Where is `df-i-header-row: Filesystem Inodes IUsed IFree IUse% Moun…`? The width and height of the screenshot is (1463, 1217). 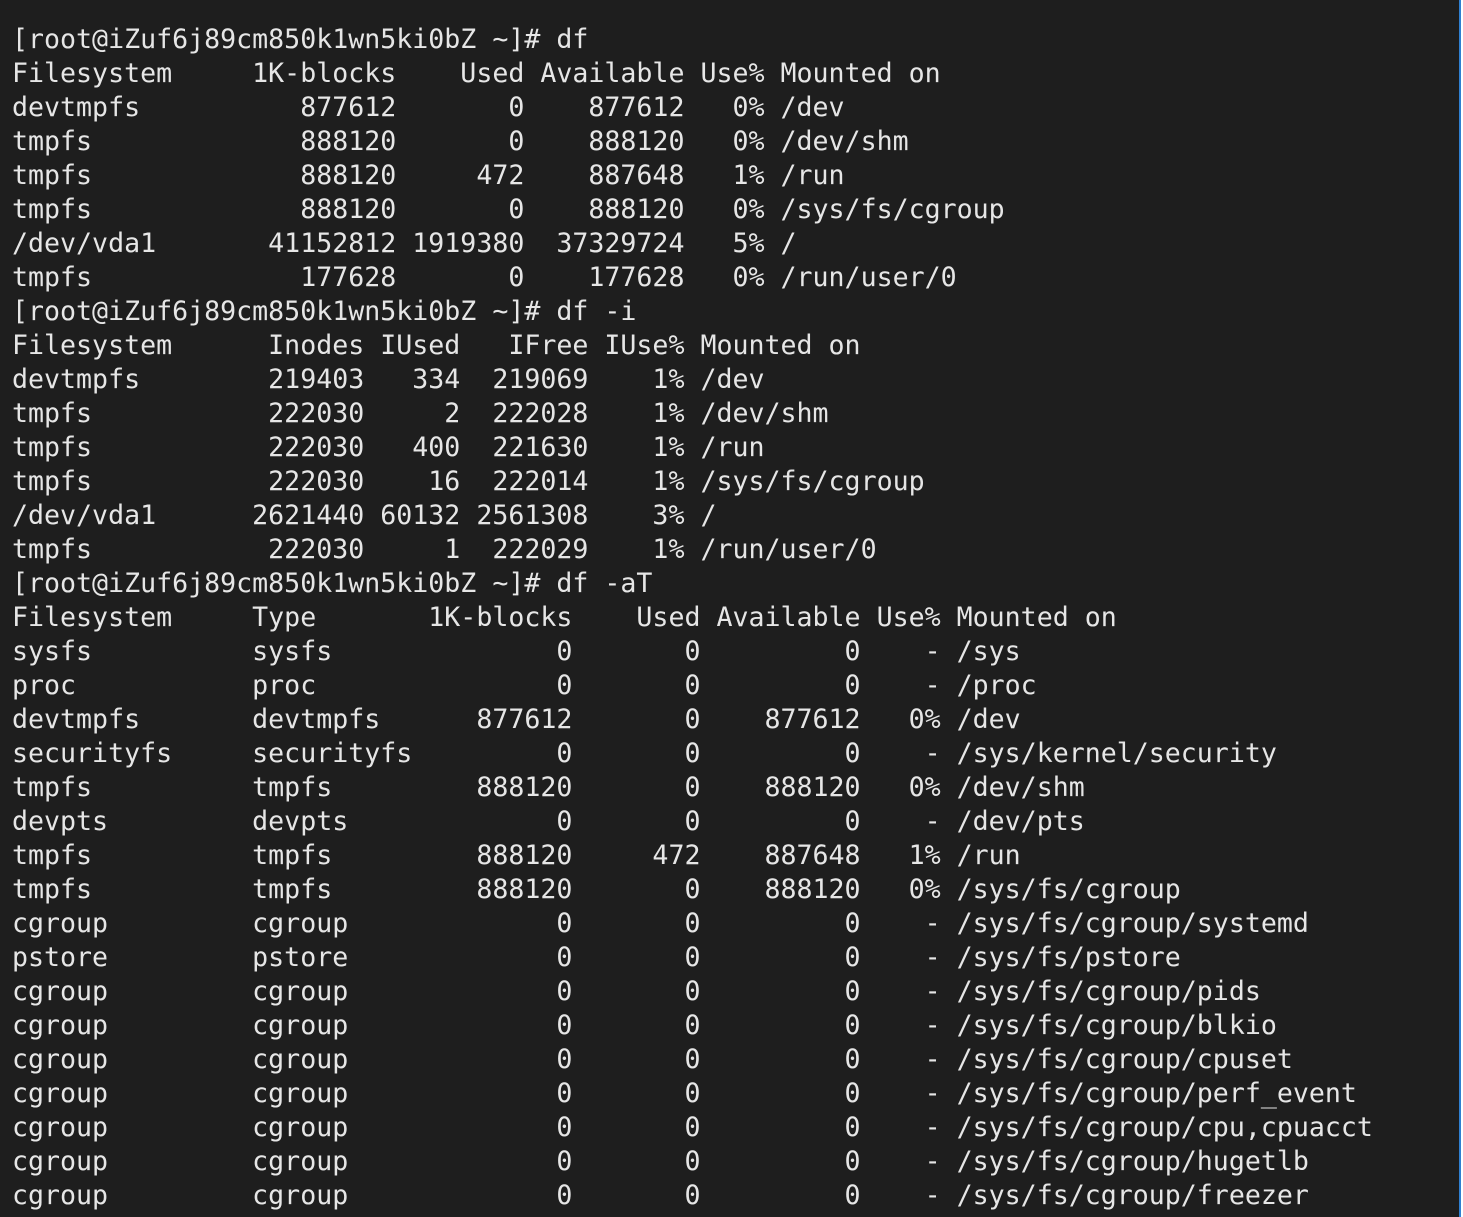 df-i-header-row: Filesystem Inodes IUsed IFree IUse% Moun… is located at coordinates (436, 345).